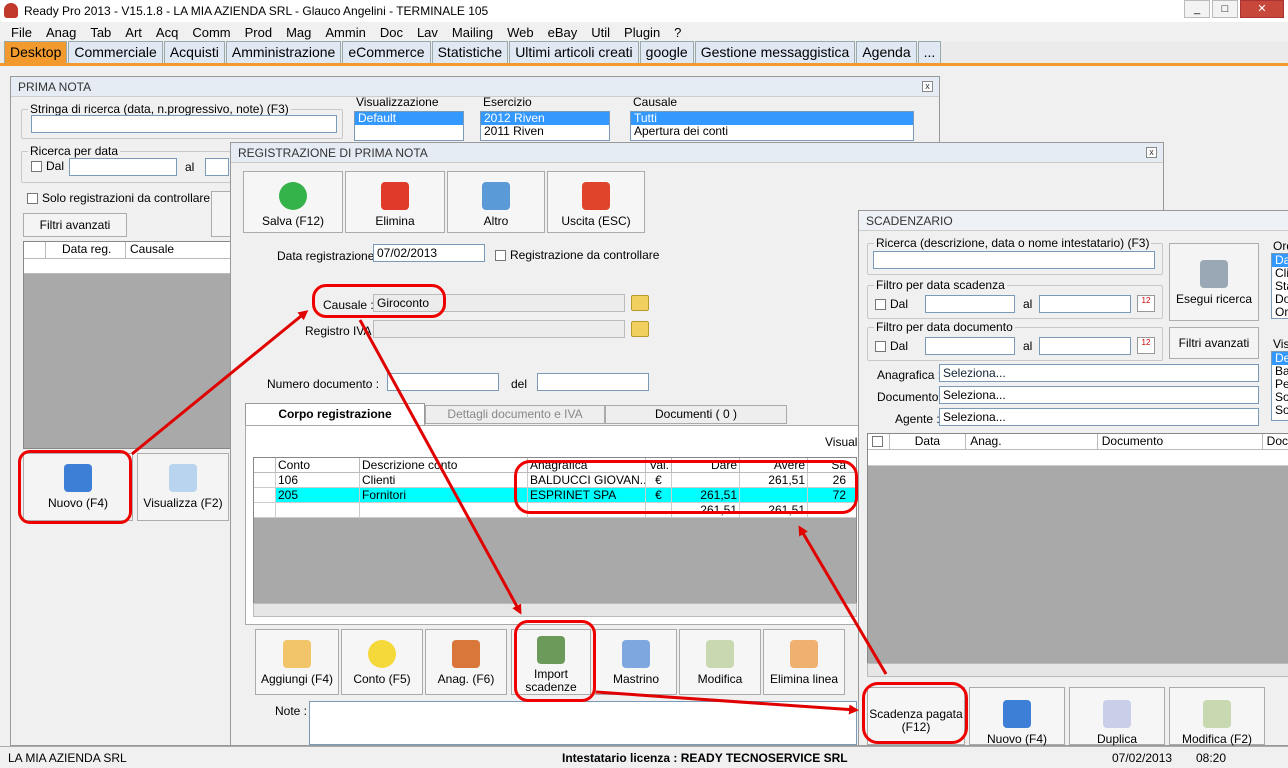 Image resolution: width=1288 pixels, height=768 pixels. Describe the element at coordinates (1211, 758) in the screenshot. I see `status-time: 08:20` at that location.